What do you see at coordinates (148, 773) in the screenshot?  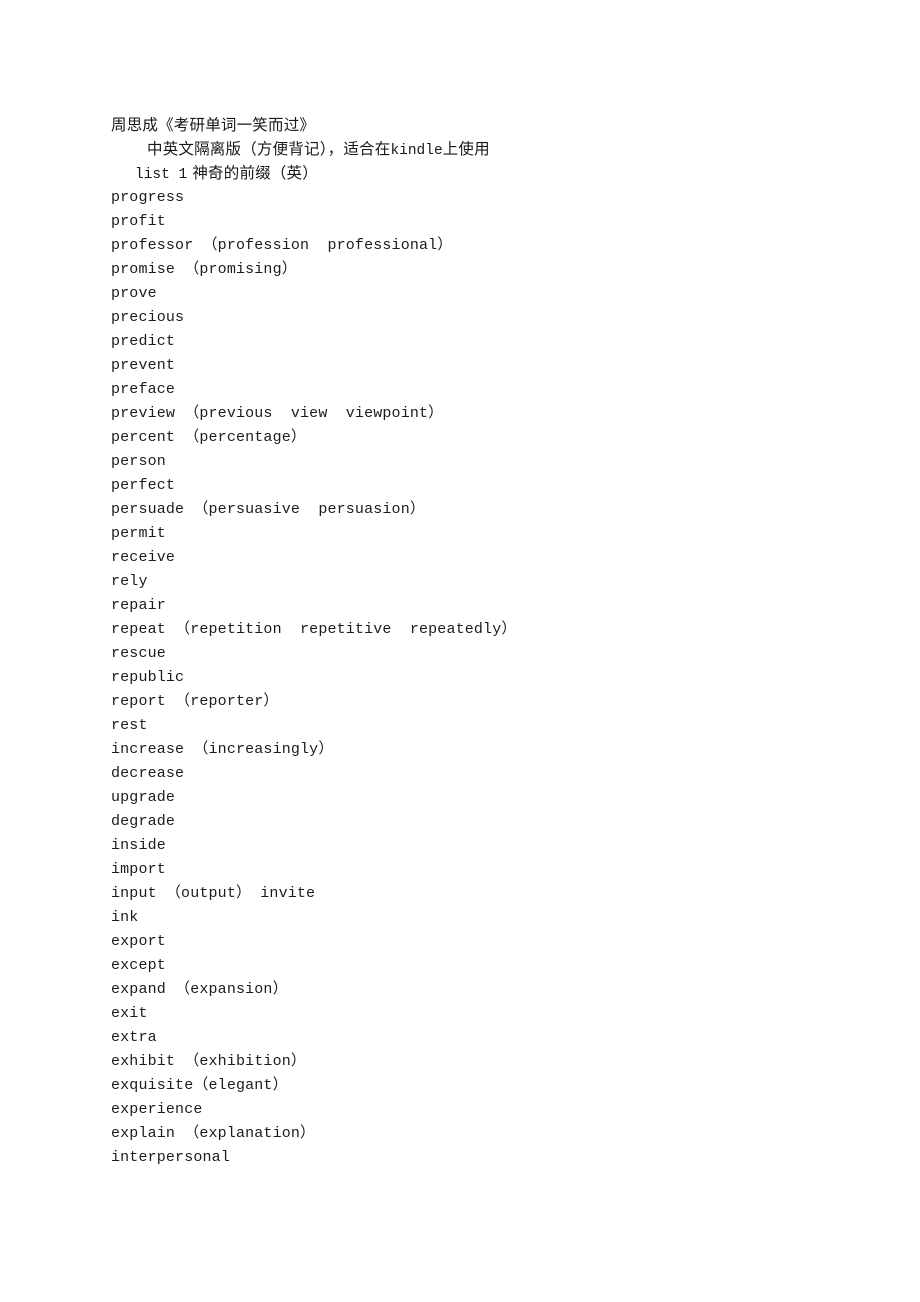 I see `word-list-item: decrease` at bounding box center [148, 773].